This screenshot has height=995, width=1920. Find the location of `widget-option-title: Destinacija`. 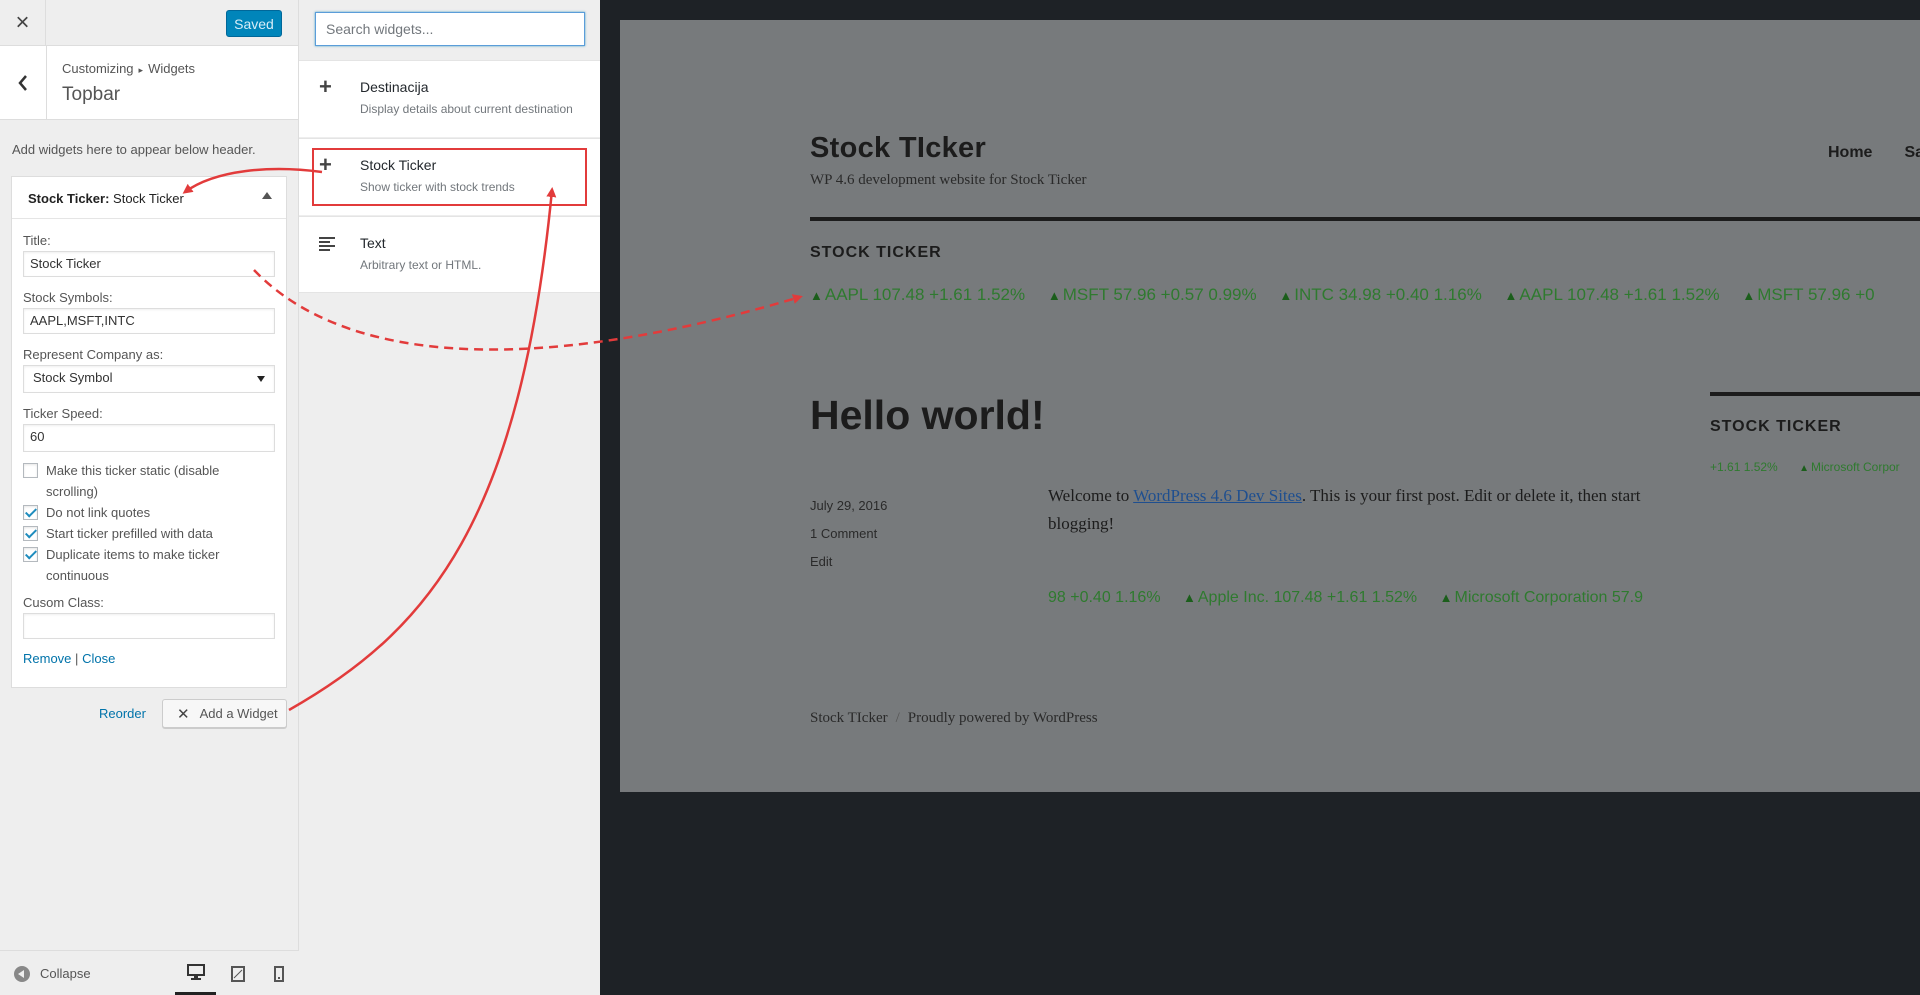

widget-option-title: Destinacija is located at coordinates (394, 87).